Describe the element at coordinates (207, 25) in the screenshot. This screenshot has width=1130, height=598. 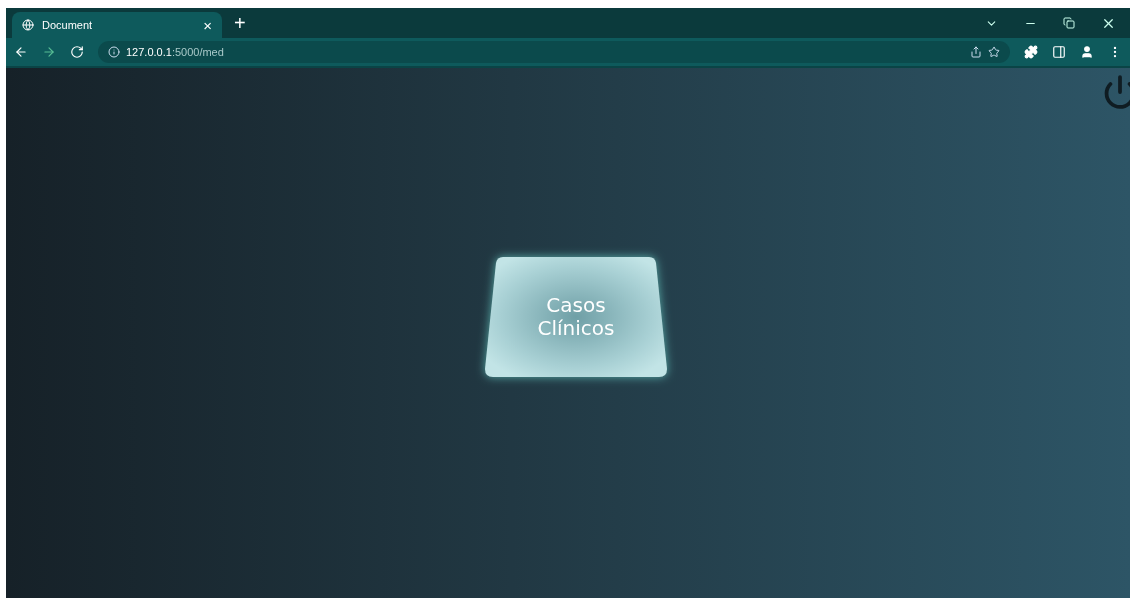
I see `close-tab-button: ×` at that location.